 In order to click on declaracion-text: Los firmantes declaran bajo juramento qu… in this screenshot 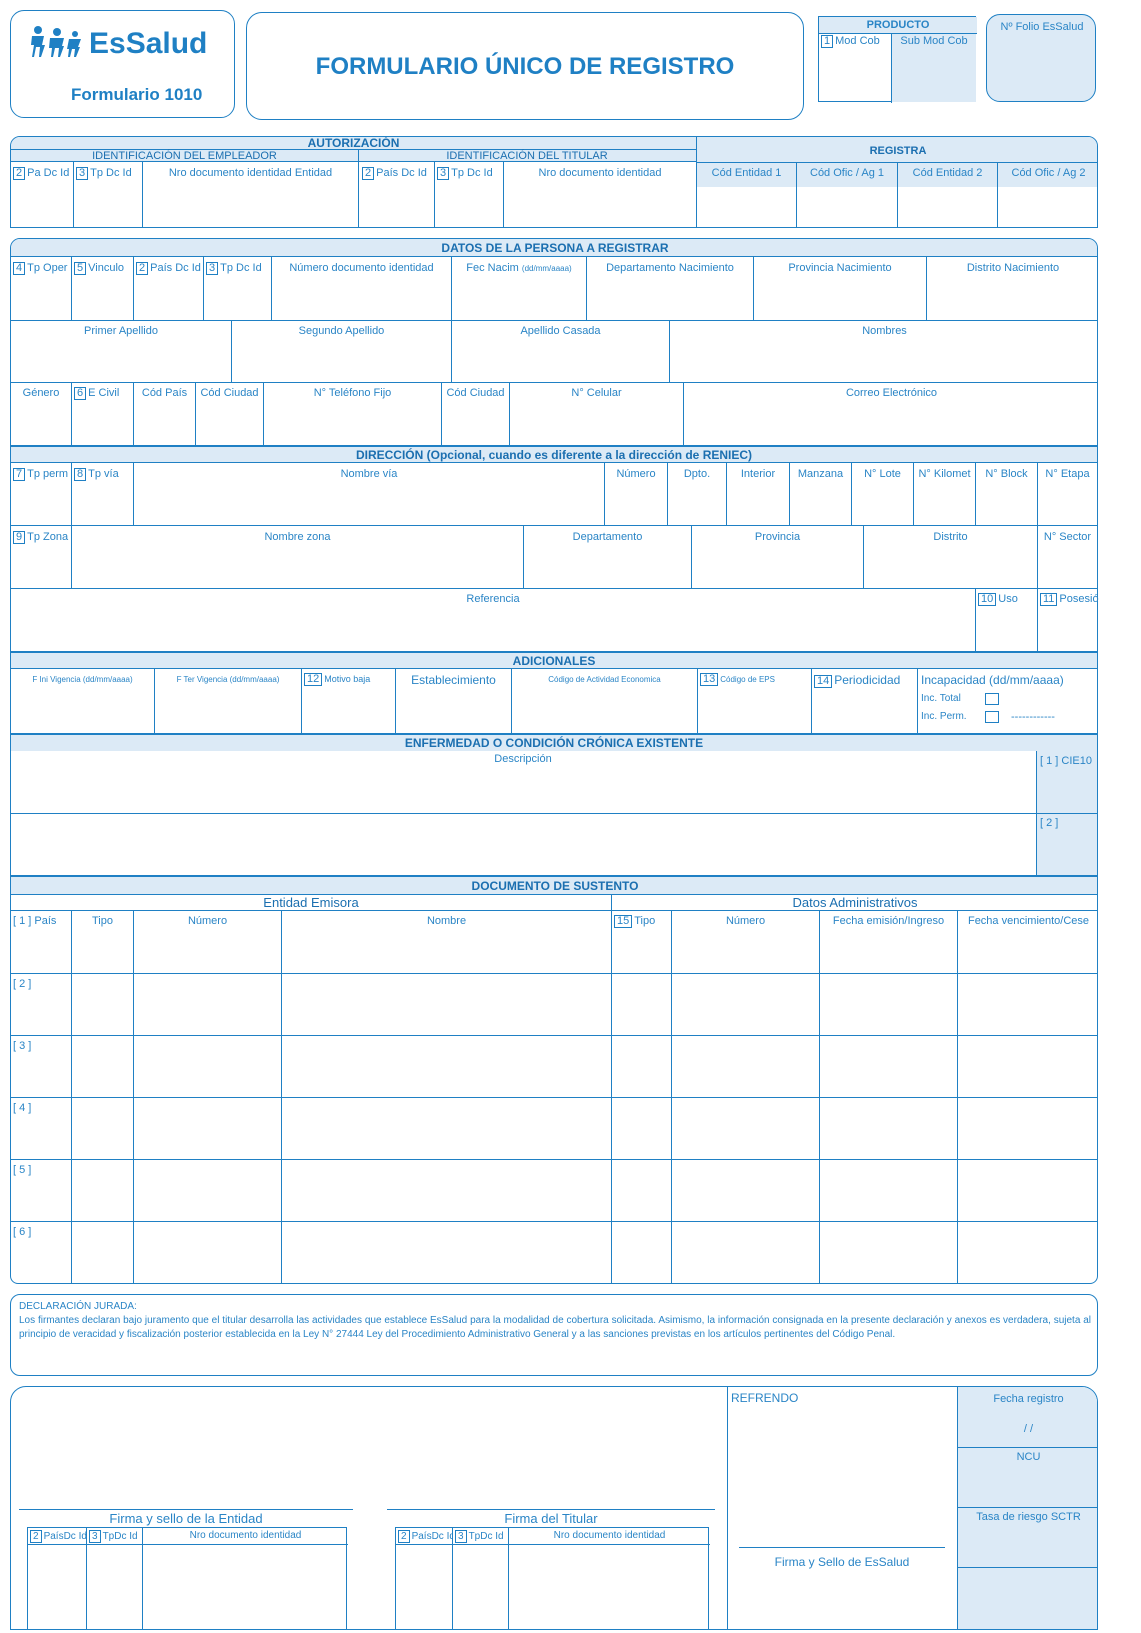, I will do `click(555, 1327)`.